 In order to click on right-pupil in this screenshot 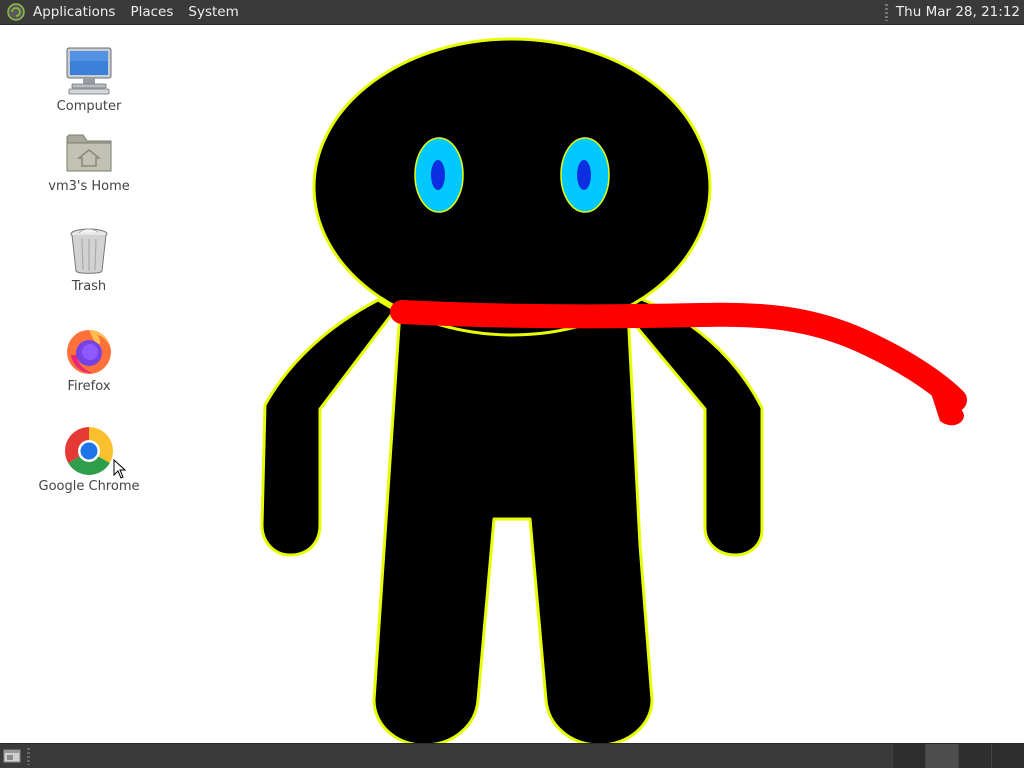, I will do `click(584, 175)`.